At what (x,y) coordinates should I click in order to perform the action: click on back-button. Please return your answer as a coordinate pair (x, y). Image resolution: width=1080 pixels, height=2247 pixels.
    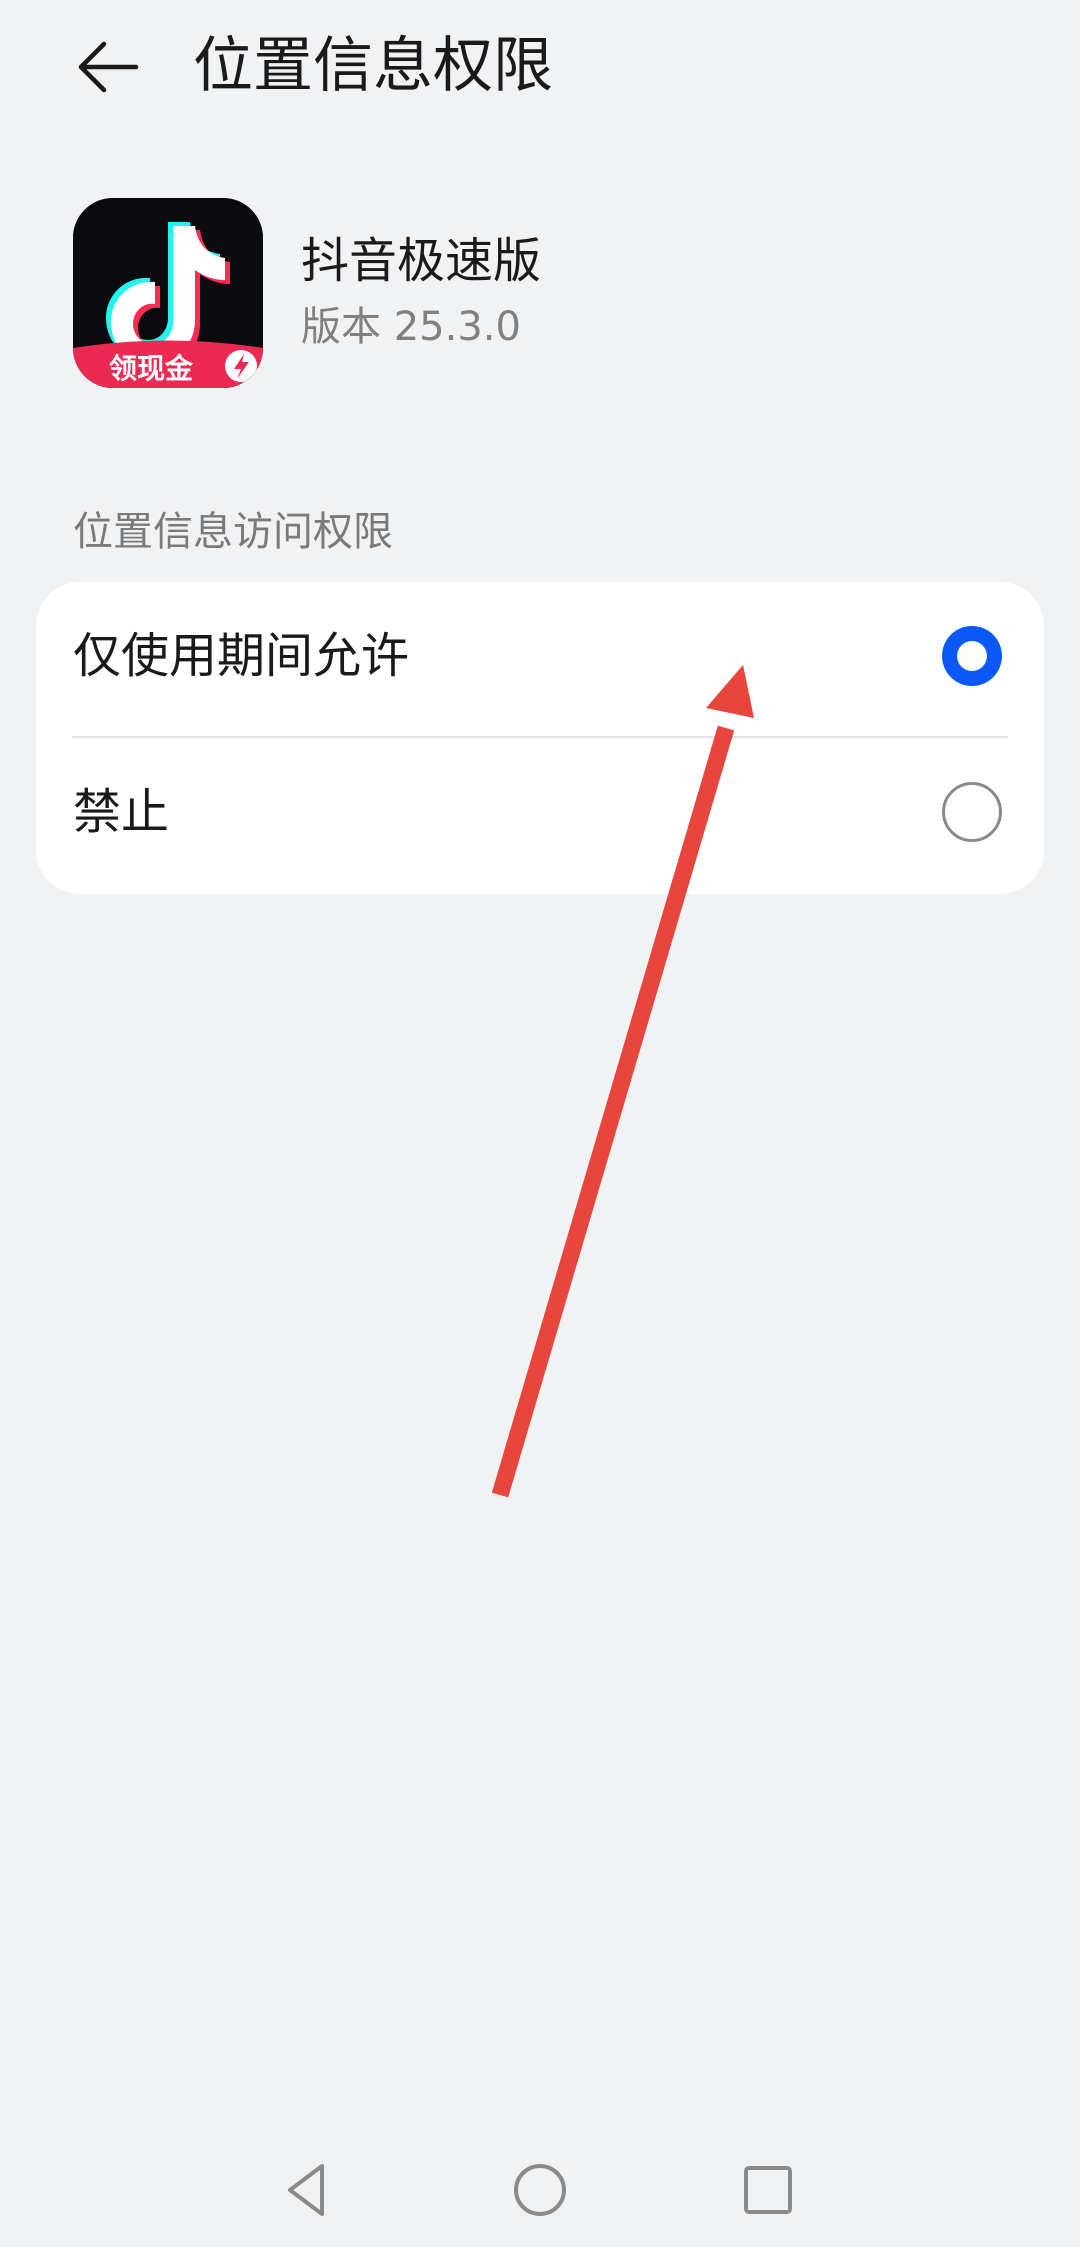
    Looking at the image, I should click on (108, 67).